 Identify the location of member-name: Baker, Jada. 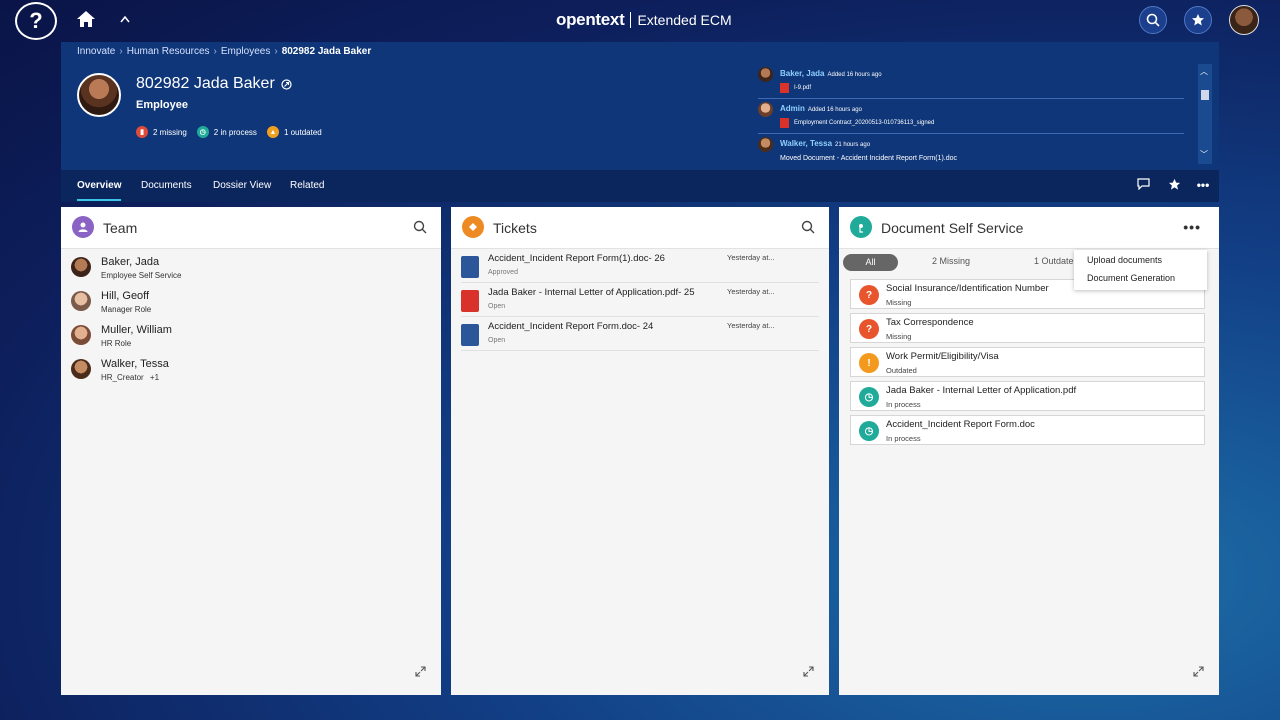
(130, 262).